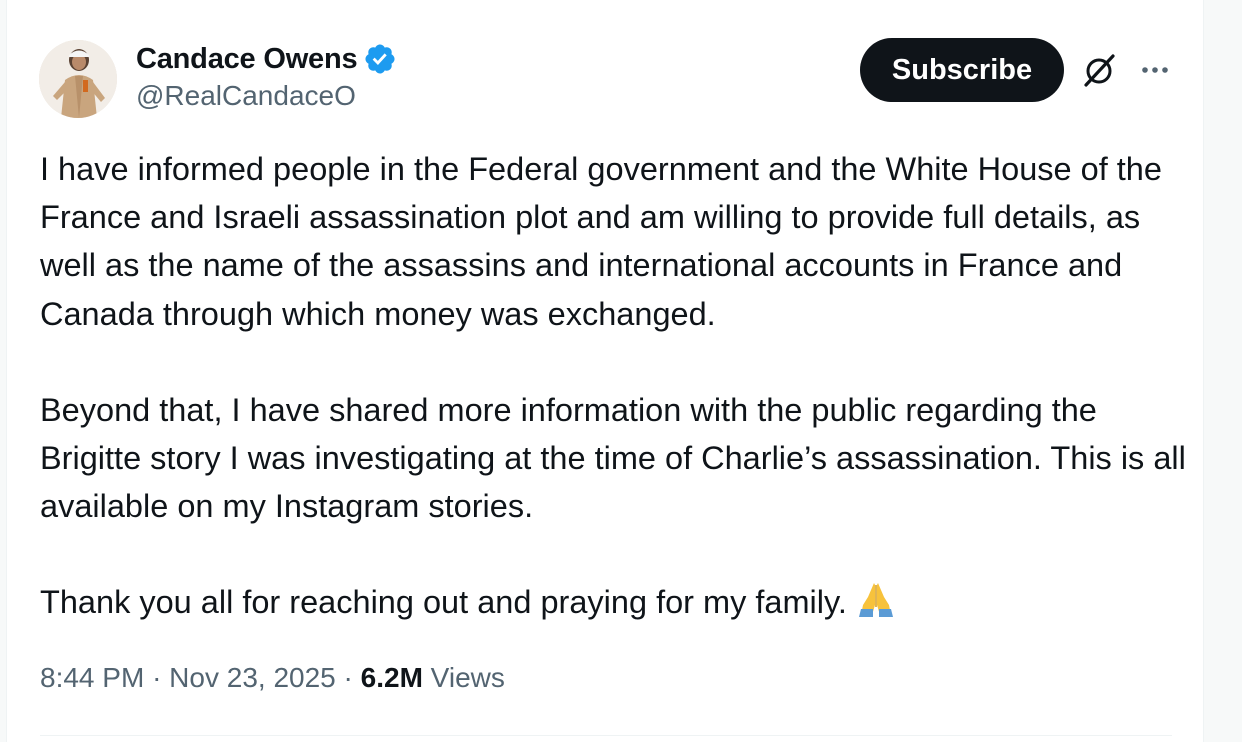 The image size is (1242, 742). Describe the element at coordinates (962, 70) in the screenshot. I see `subscribe-button: Subscribe` at that location.